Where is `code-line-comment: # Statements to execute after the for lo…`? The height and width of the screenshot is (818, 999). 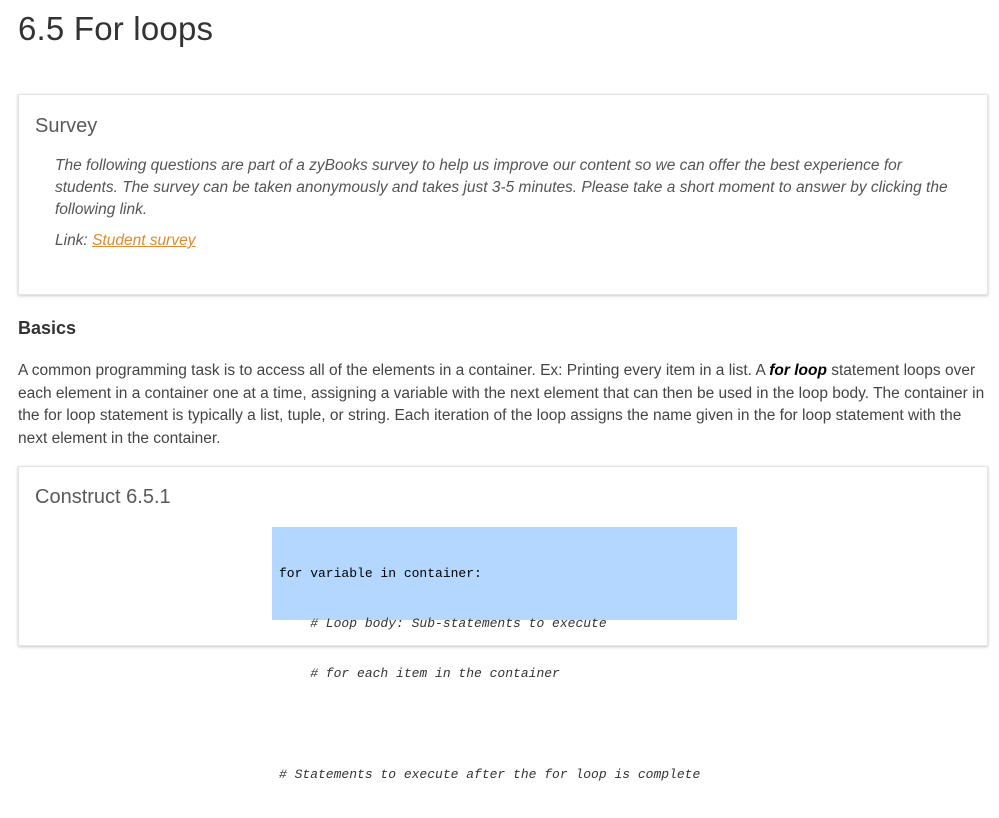
code-line-comment: # Statements to execute after the for lo… is located at coordinates (490, 775).